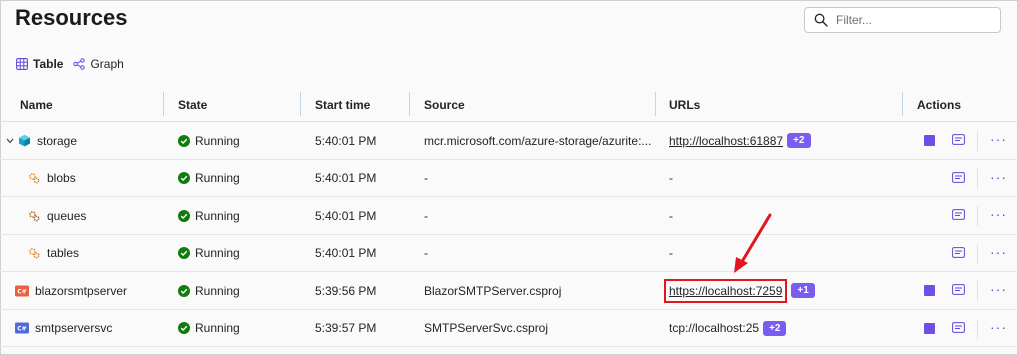  Describe the element at coordinates (493, 290) in the screenshot. I see `source-cell: BlazorSMTPServer.csproj` at that location.